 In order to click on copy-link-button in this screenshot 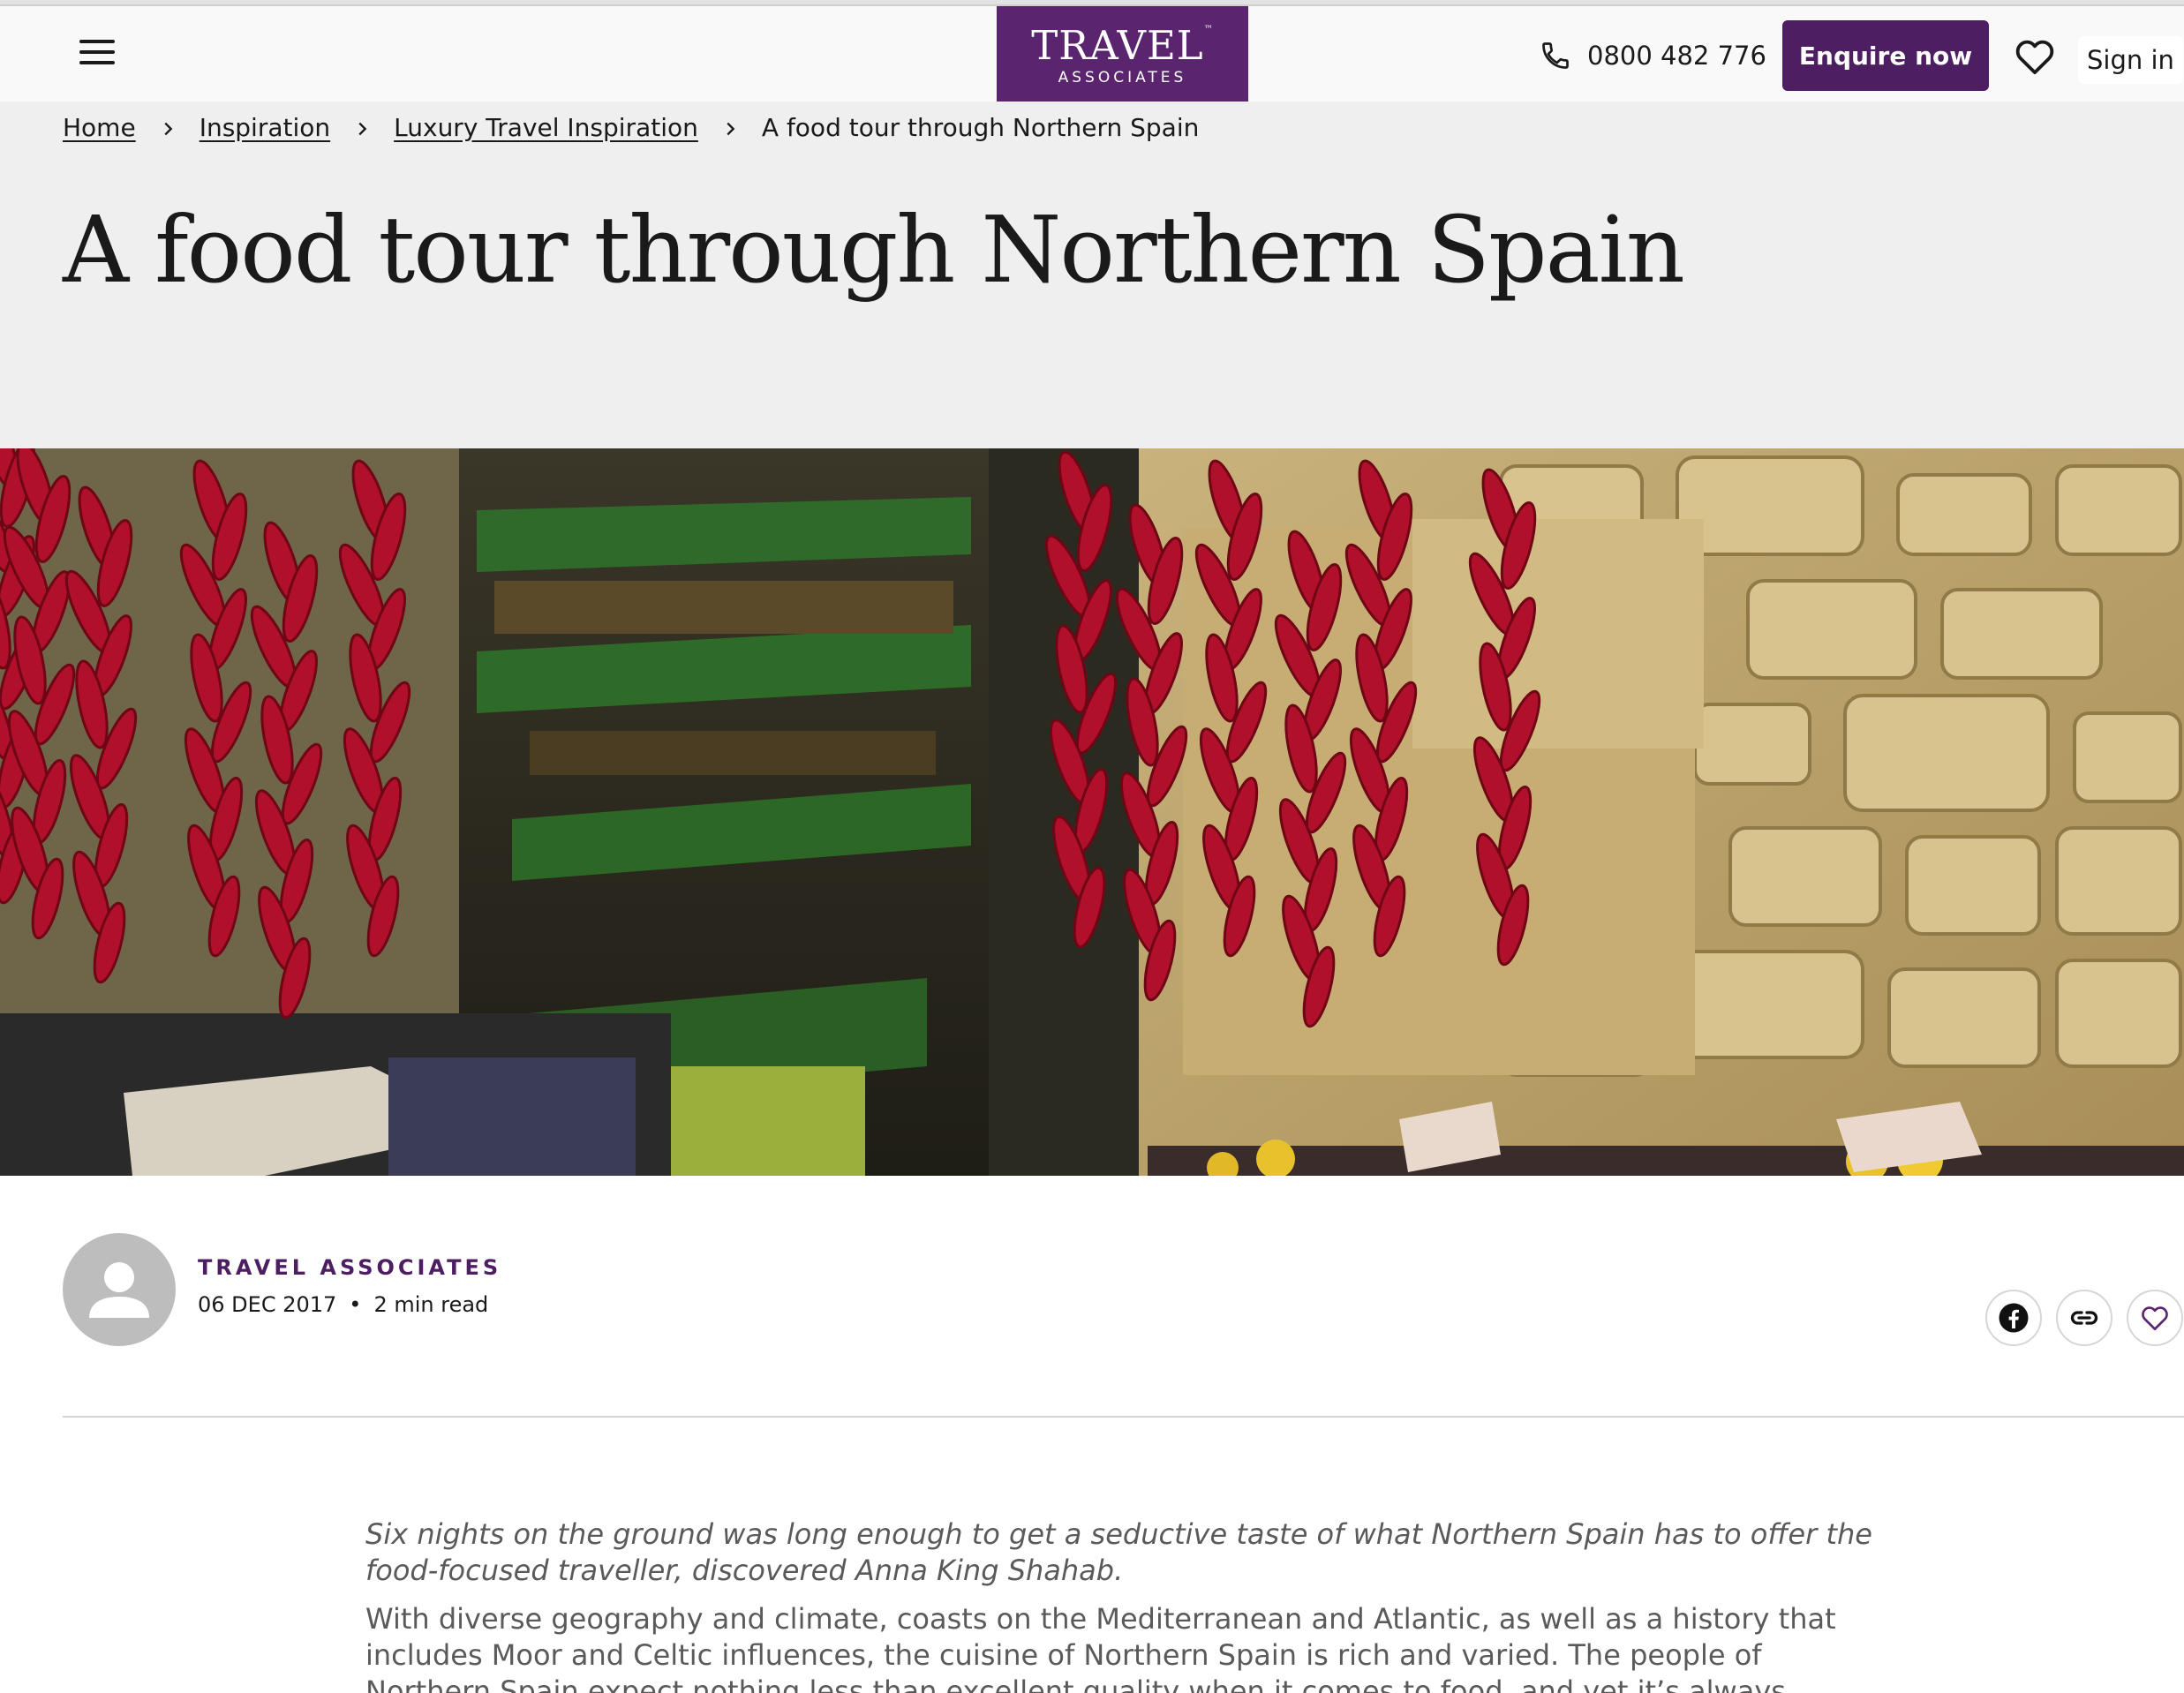, I will do `click(2084, 1318)`.